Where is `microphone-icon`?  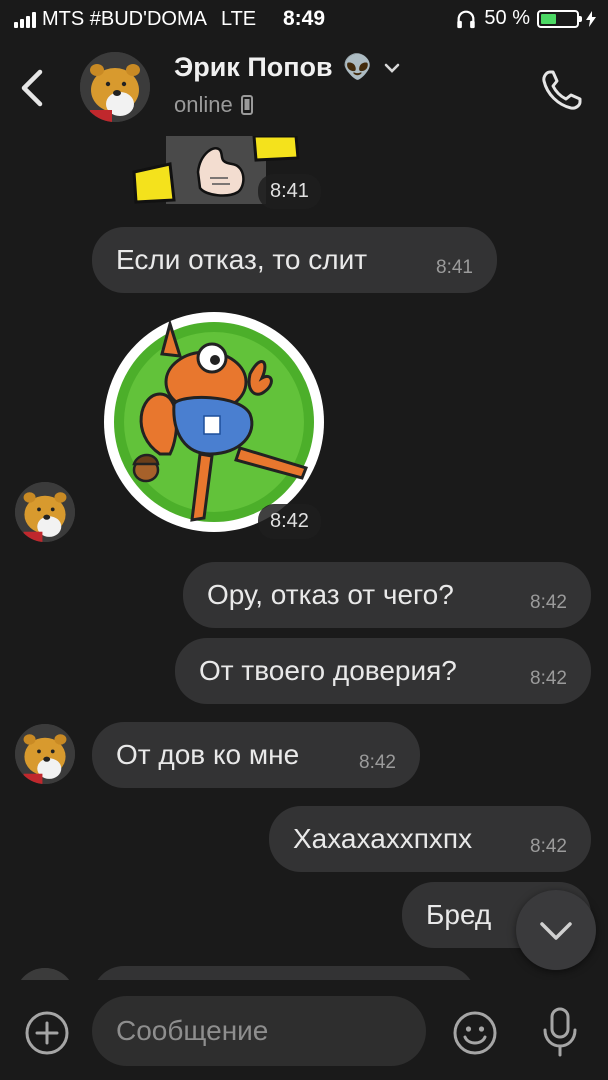 microphone-icon is located at coordinates (560, 1032).